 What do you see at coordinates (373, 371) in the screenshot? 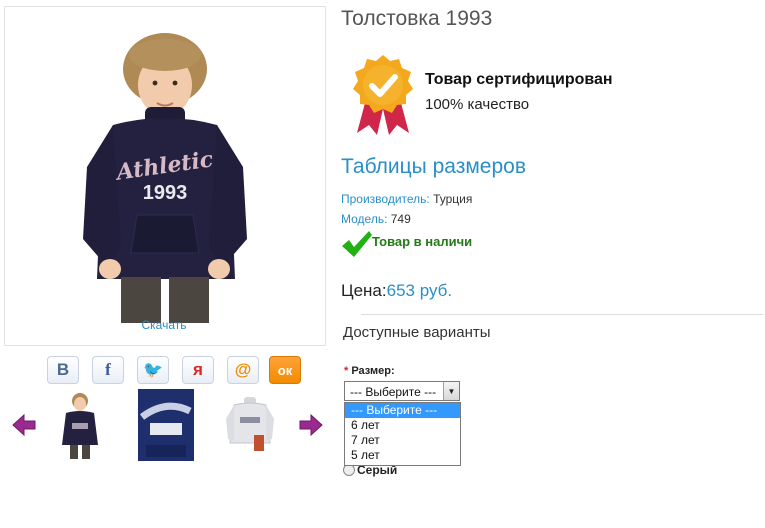
I see `size-label-text: Размер:` at bounding box center [373, 371].